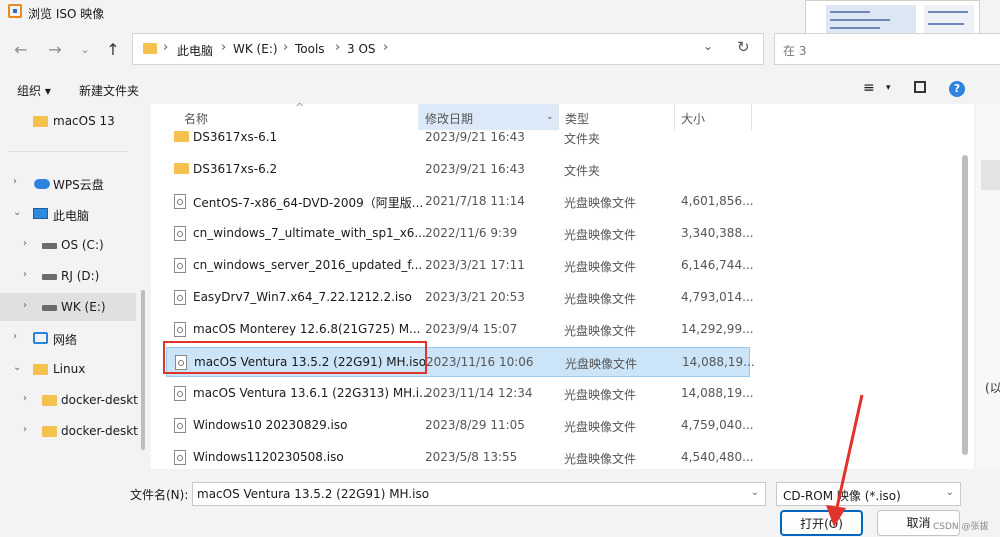 Image resolution: width=1000 pixels, height=537 pixels. I want to click on column-divider, so click(751, 117).